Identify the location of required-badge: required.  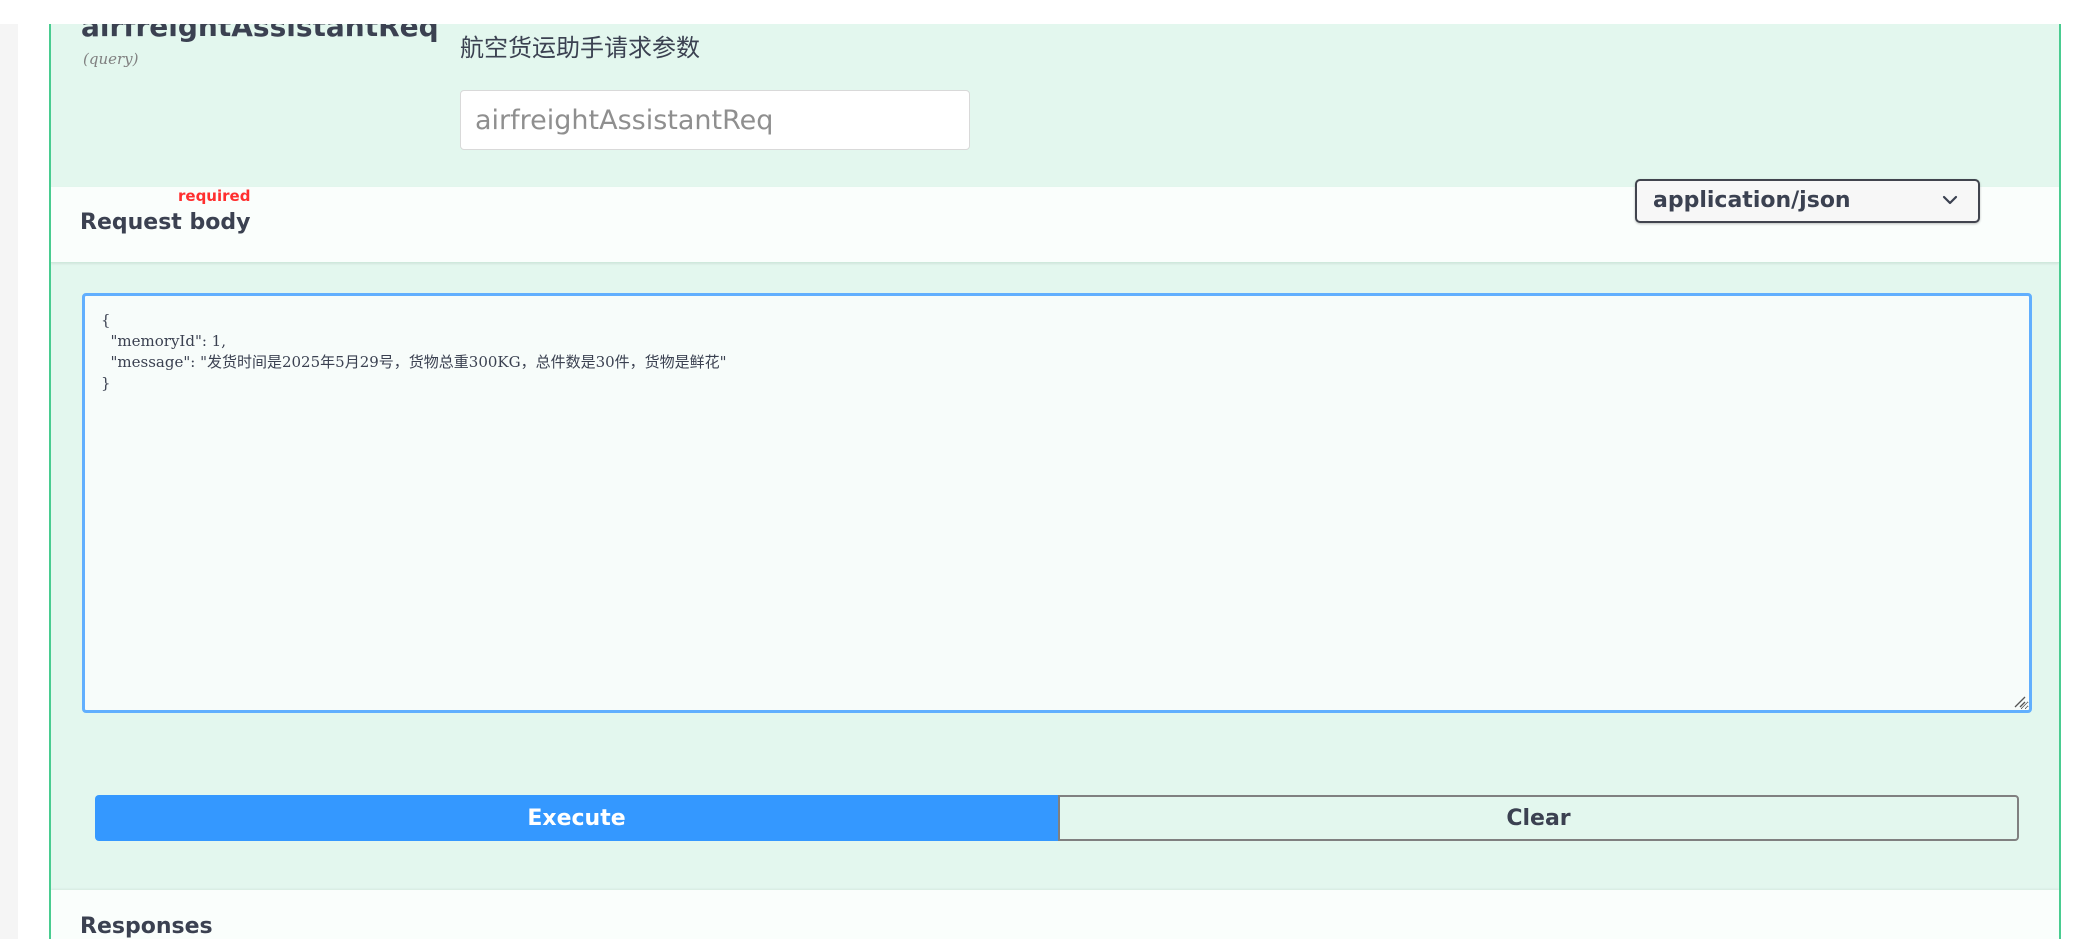
(214, 196).